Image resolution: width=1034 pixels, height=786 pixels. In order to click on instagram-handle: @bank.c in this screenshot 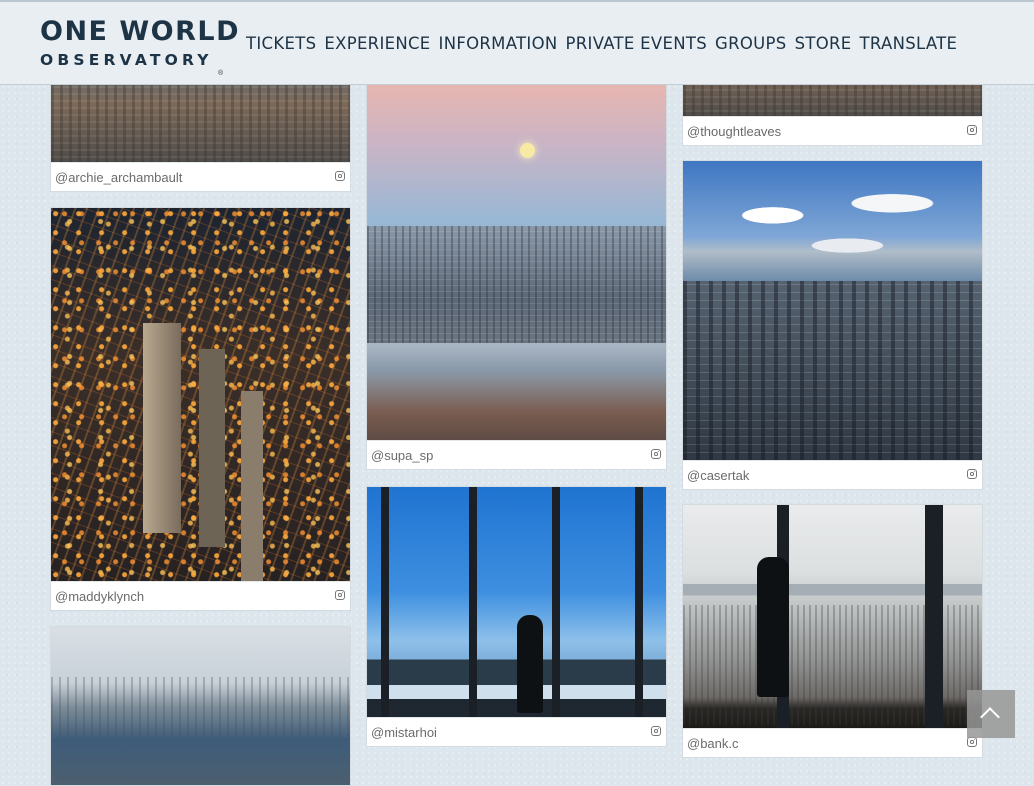, I will do `click(713, 743)`.